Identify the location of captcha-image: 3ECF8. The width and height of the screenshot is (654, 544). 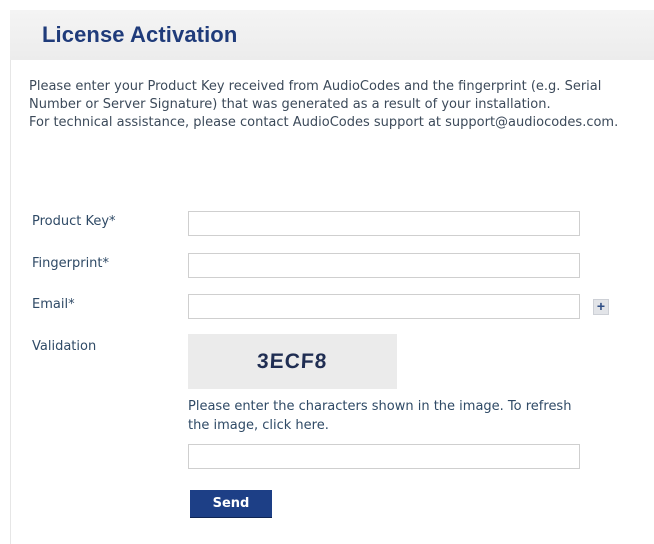
(292, 361).